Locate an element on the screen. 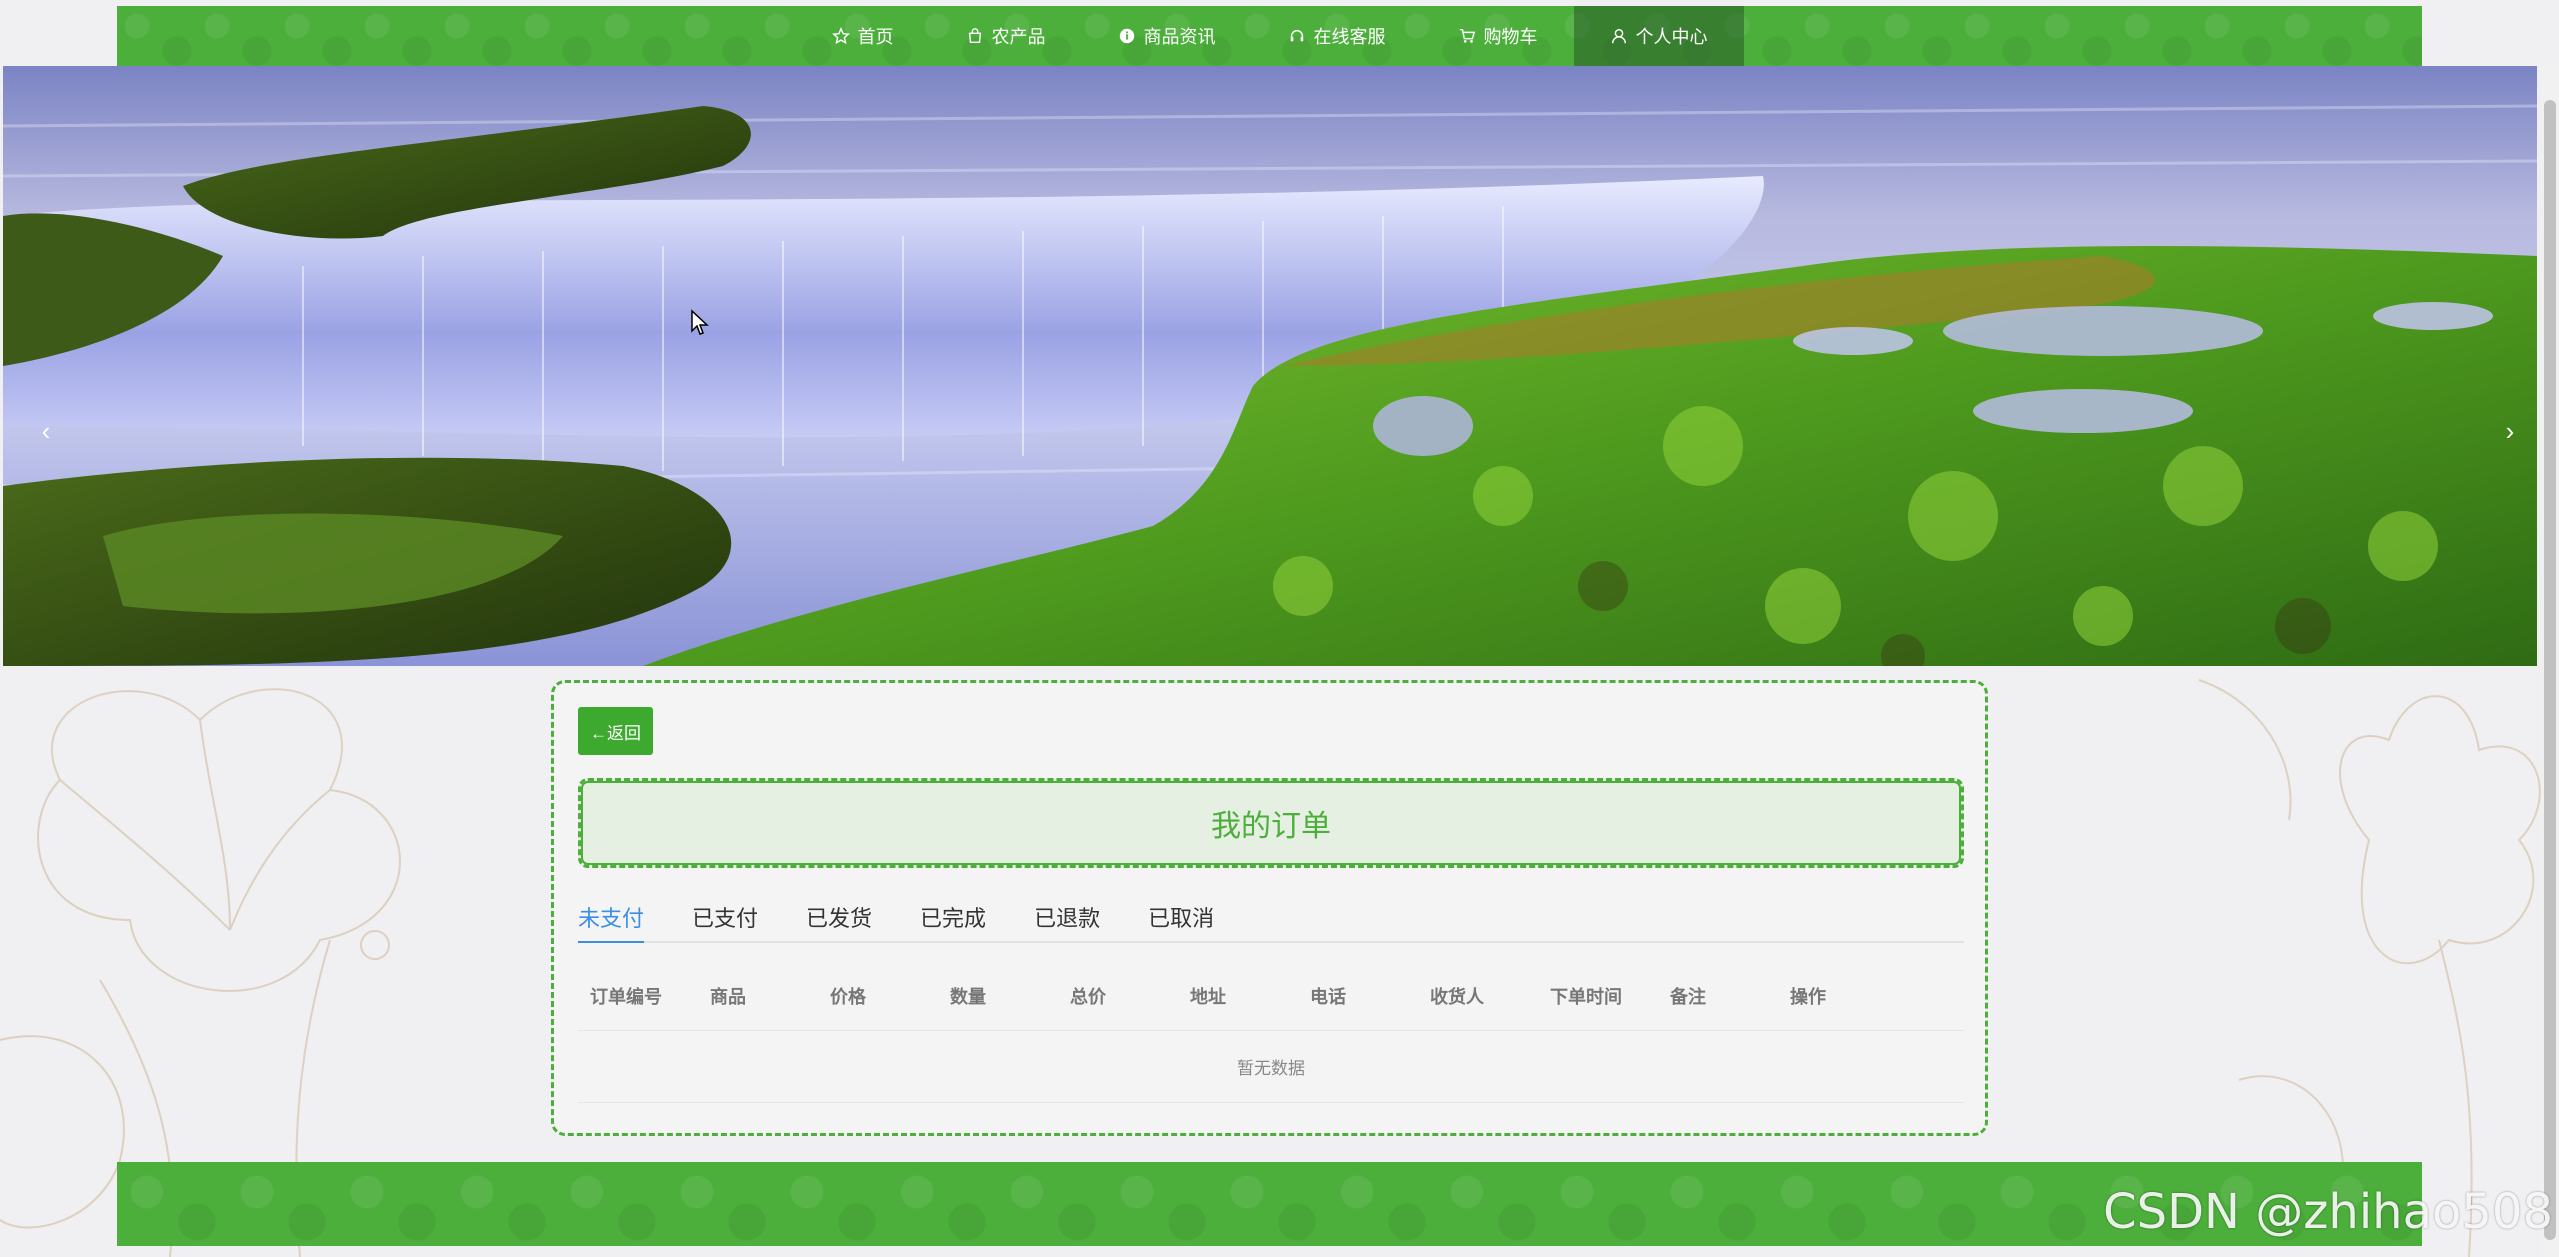 This screenshot has width=2559, height=1257. nav-item-cart: 购物车 is located at coordinates (1498, 36).